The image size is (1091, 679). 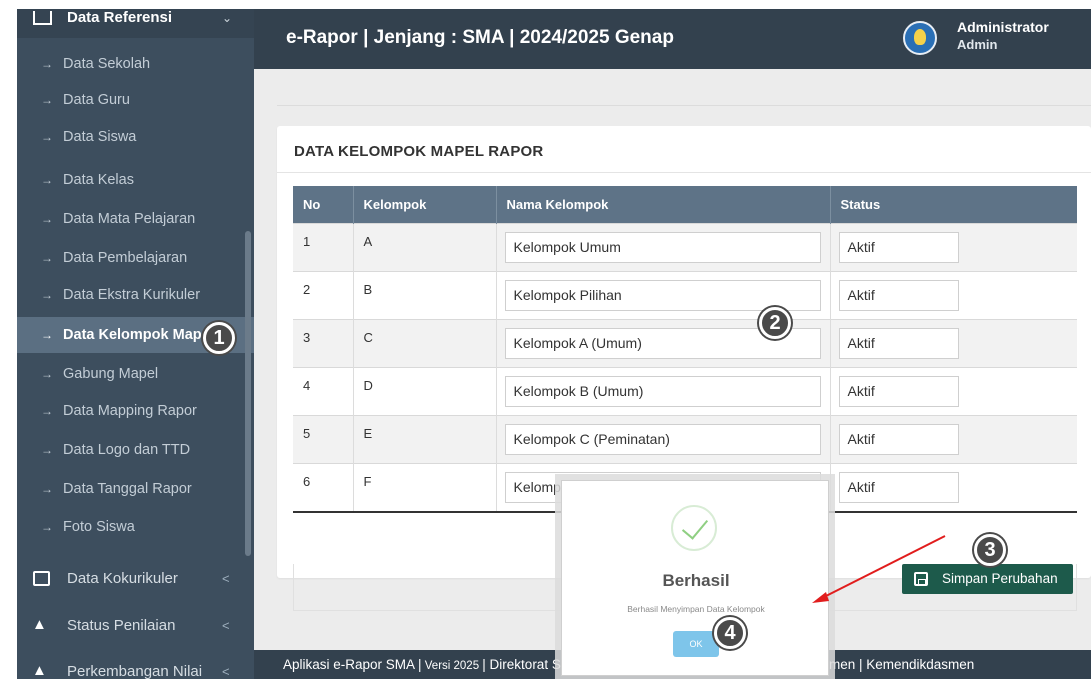 I want to click on arrow-line, so click(x=883, y=567).